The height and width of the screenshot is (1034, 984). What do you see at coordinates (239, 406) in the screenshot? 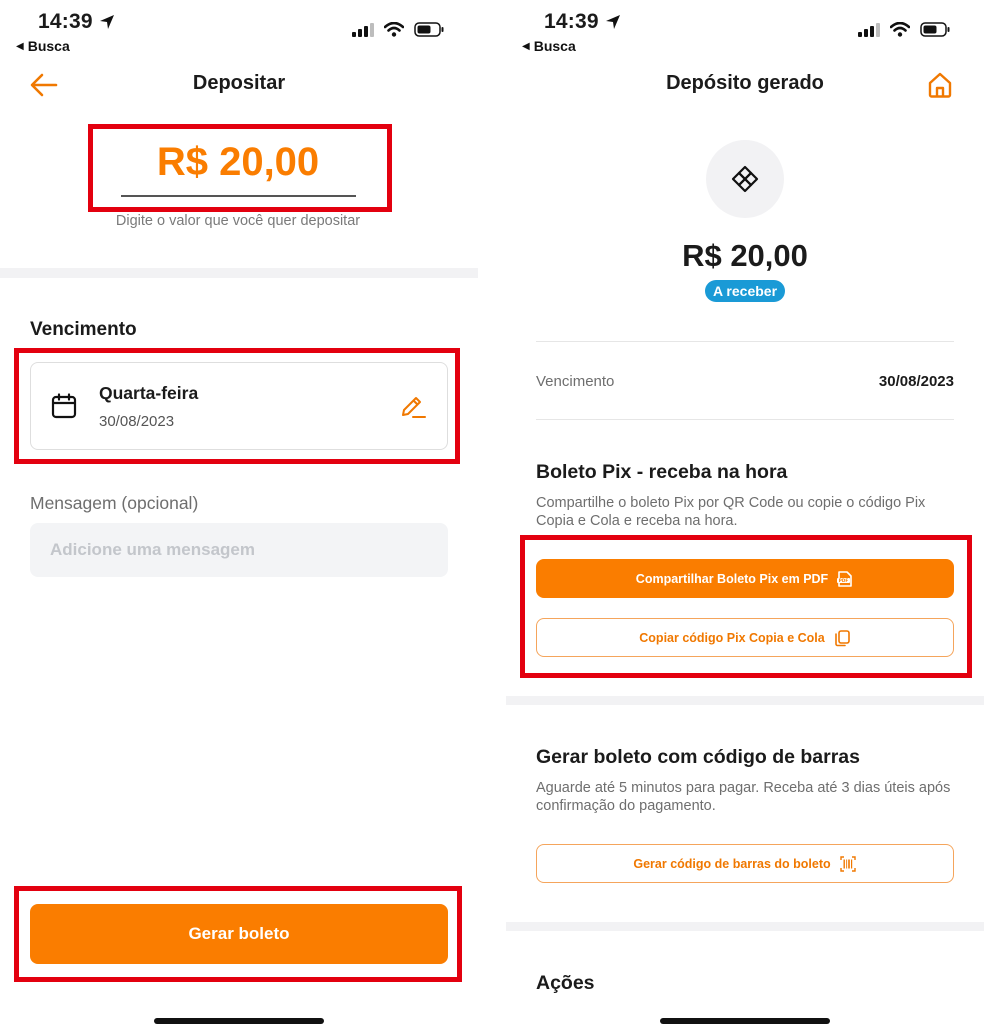
I see `due-date-card: Quarta-feira 30/08/2023` at bounding box center [239, 406].